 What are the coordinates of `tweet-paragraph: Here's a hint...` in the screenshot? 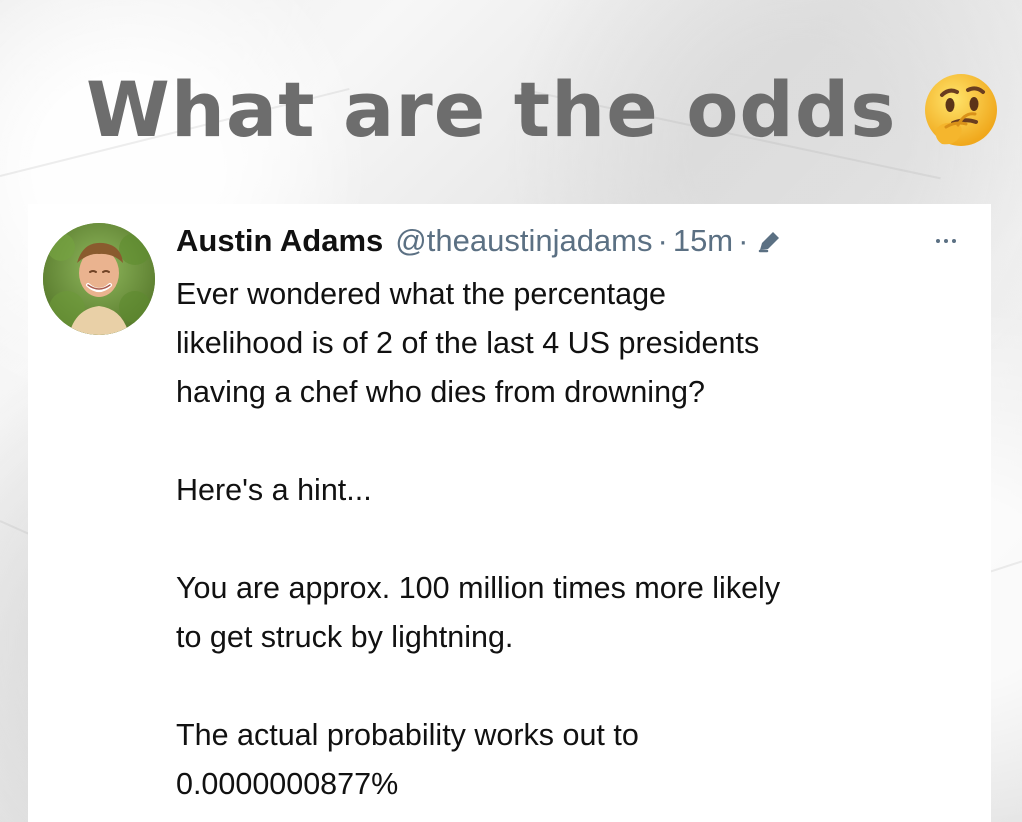 It's located at (571, 490).